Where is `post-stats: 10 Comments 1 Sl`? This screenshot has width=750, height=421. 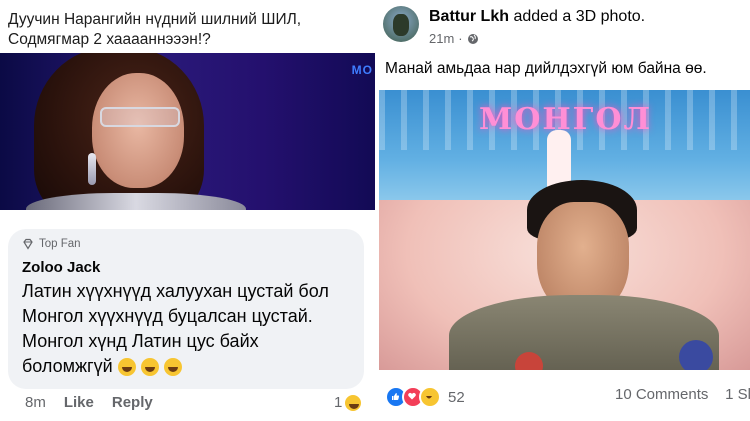 post-stats: 10 Comments 1 Sl is located at coordinates (682, 394).